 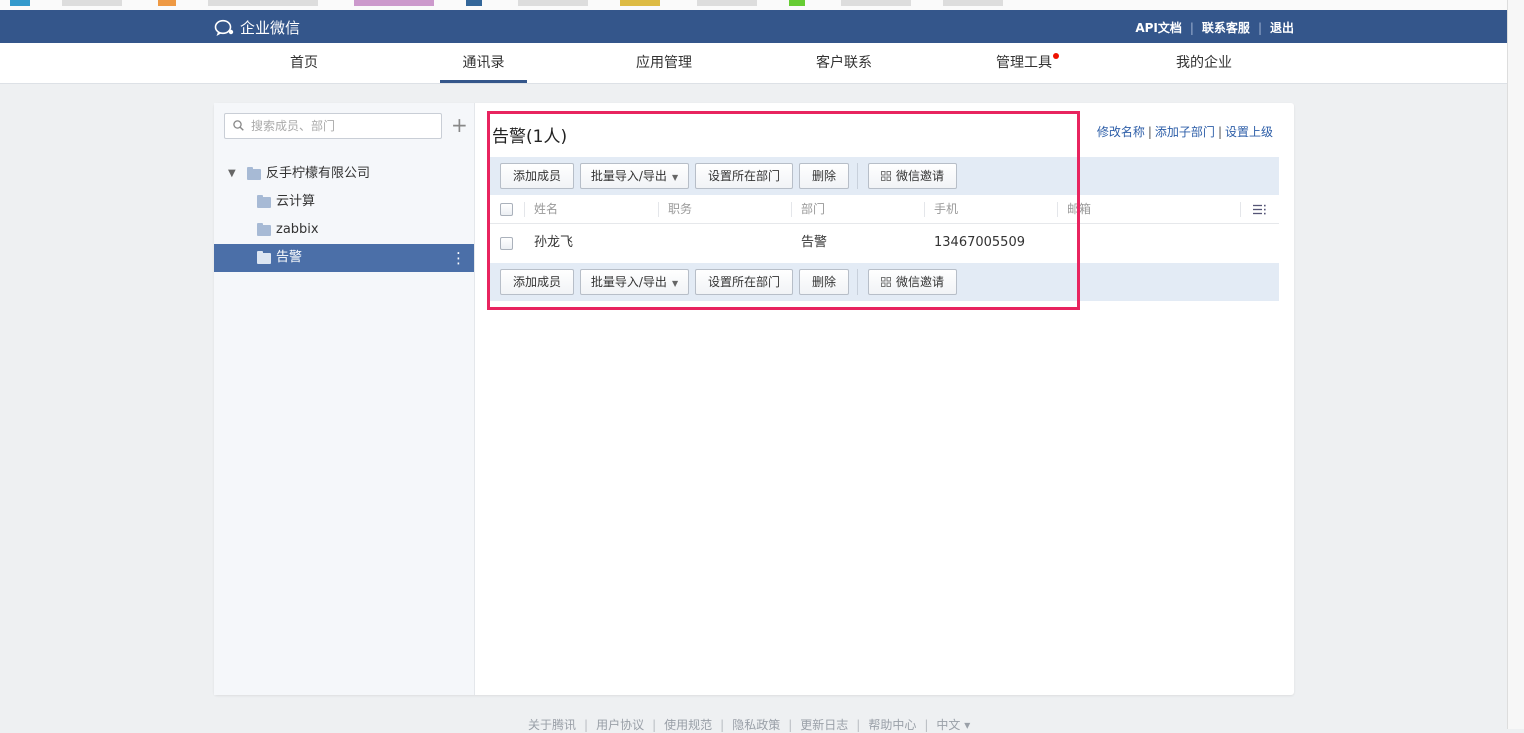 I want to click on tree-item-alert: 告警 ⋮, so click(x=344, y=258).